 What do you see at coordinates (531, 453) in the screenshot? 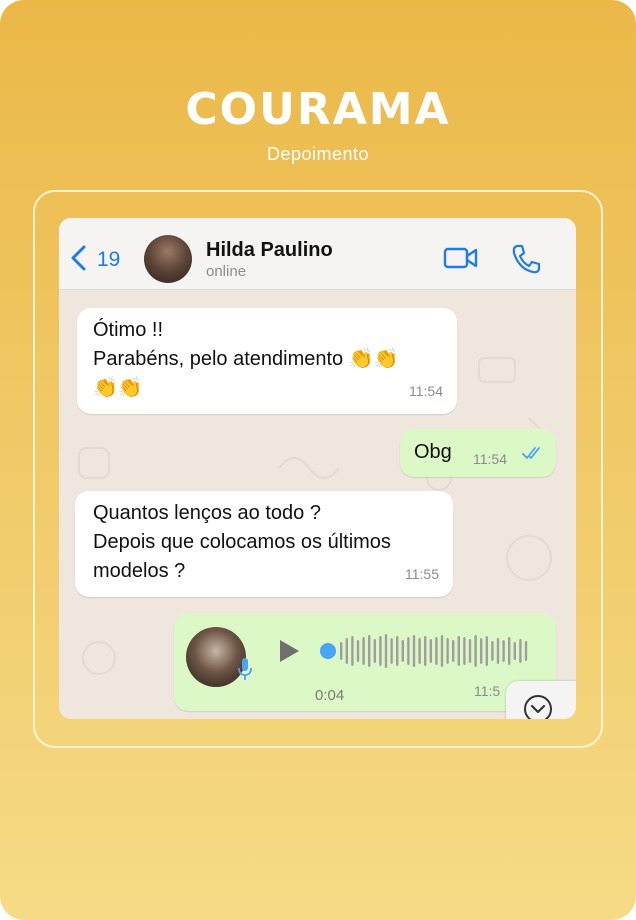
I see `read-ticks-icon` at bounding box center [531, 453].